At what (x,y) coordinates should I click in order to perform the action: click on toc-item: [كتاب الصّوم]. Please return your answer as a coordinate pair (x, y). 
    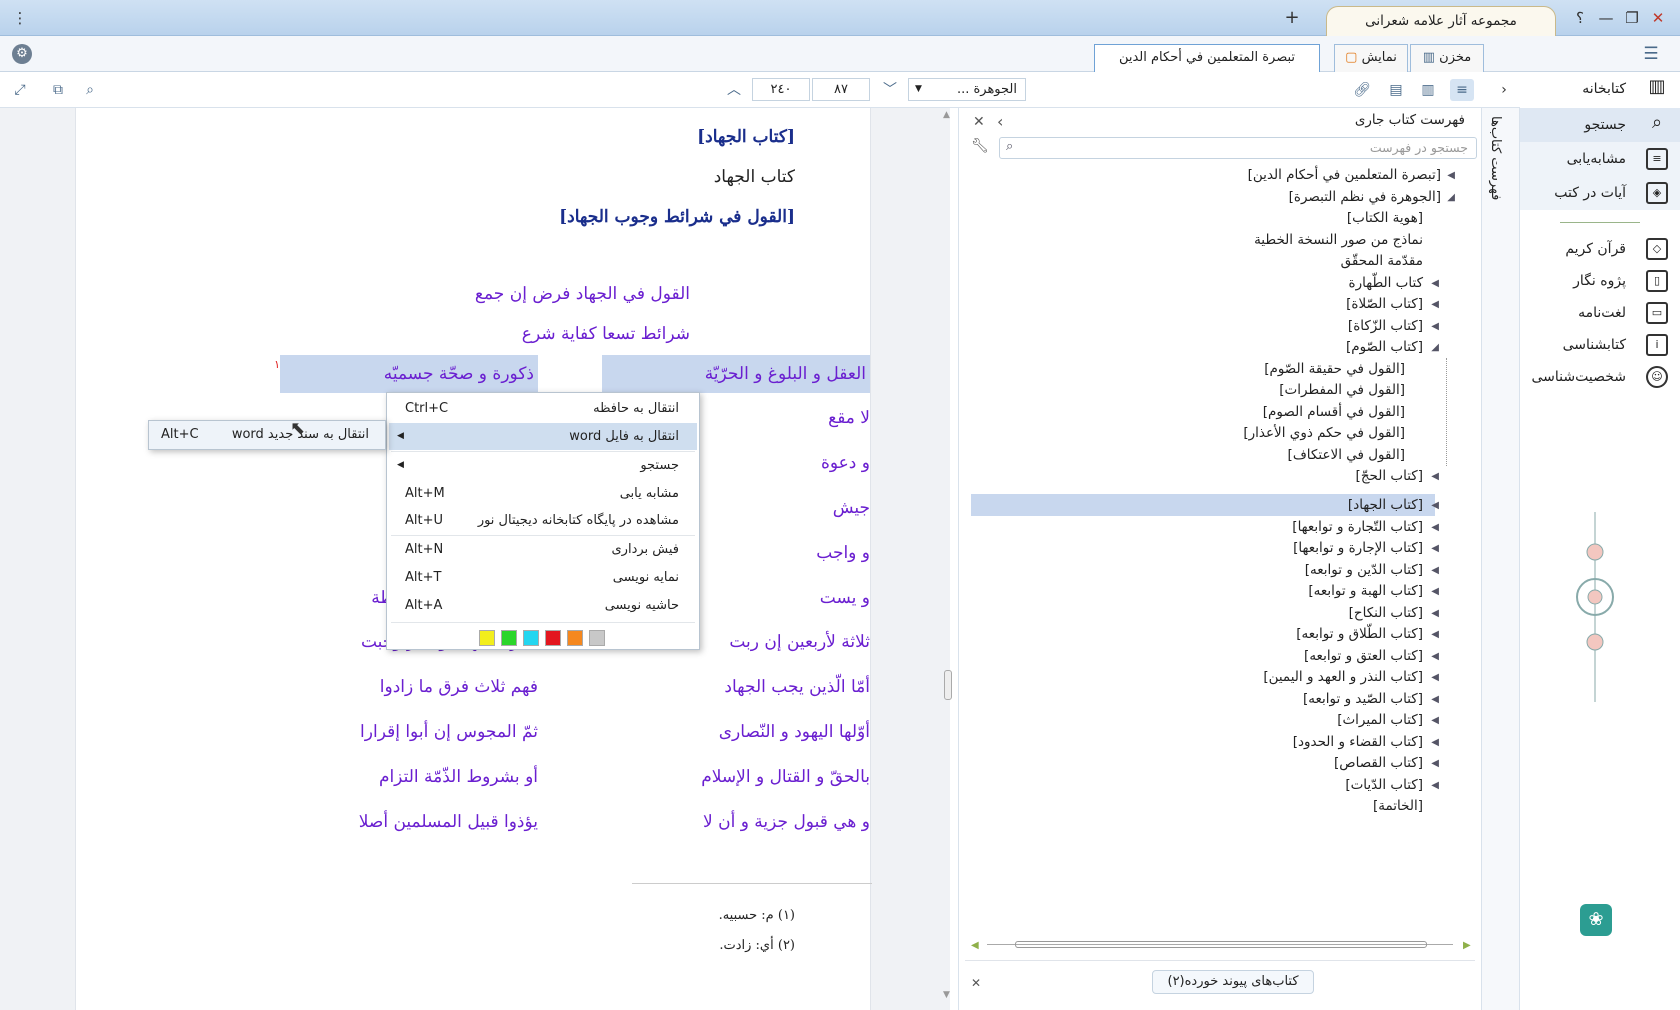
    Looking at the image, I should click on (1384, 347).